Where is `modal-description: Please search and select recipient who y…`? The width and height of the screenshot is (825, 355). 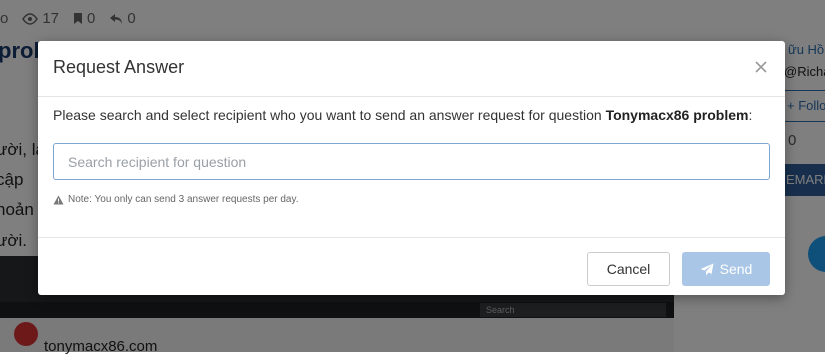 modal-description: Please search and select recipient who y… is located at coordinates (402, 115).